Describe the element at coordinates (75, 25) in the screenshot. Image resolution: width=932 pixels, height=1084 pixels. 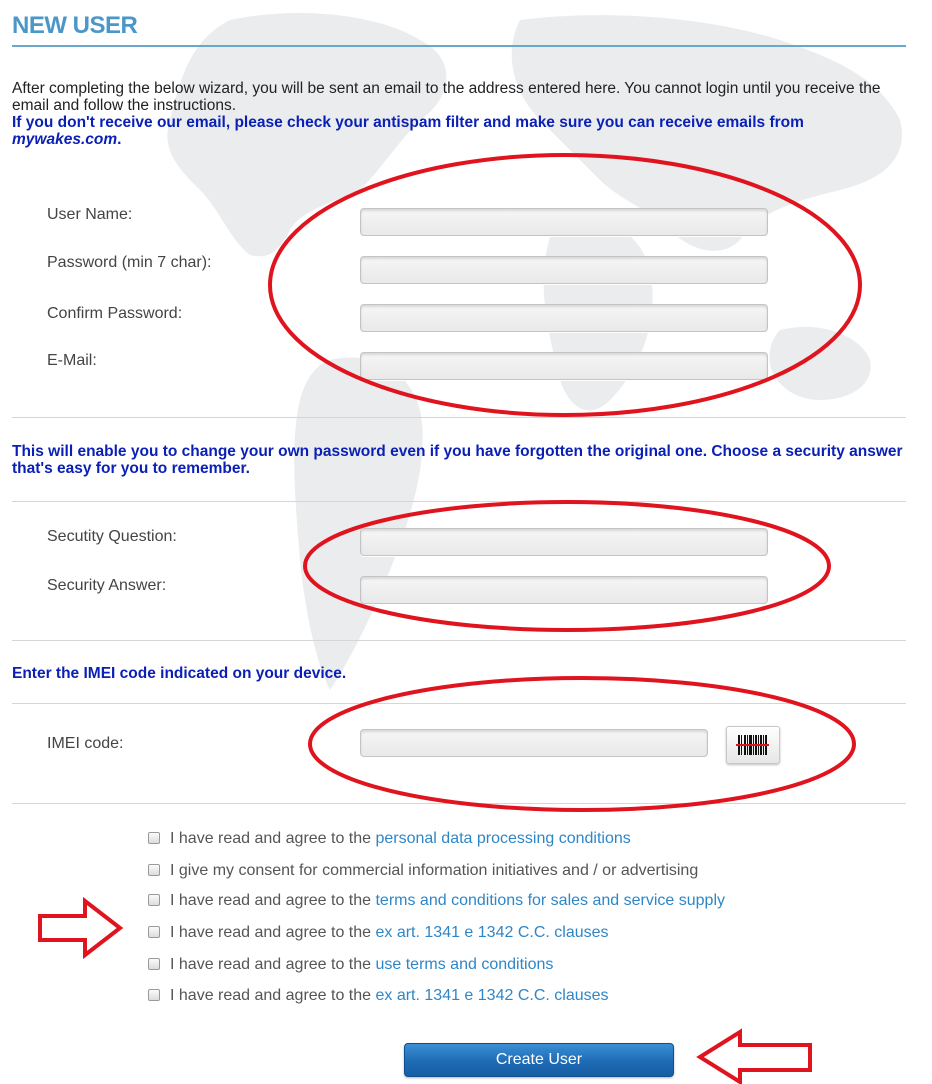
I see `page-title: NEW USER` at that location.